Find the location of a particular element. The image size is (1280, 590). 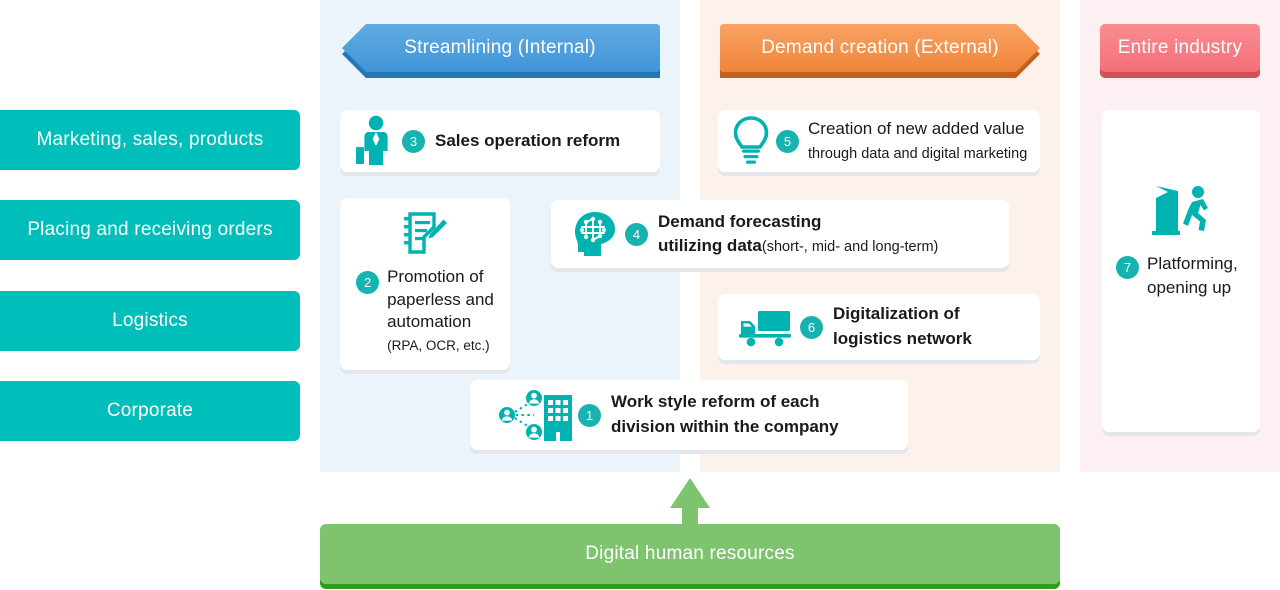

card-title: Sales operation reform is located at coordinates (528, 140).